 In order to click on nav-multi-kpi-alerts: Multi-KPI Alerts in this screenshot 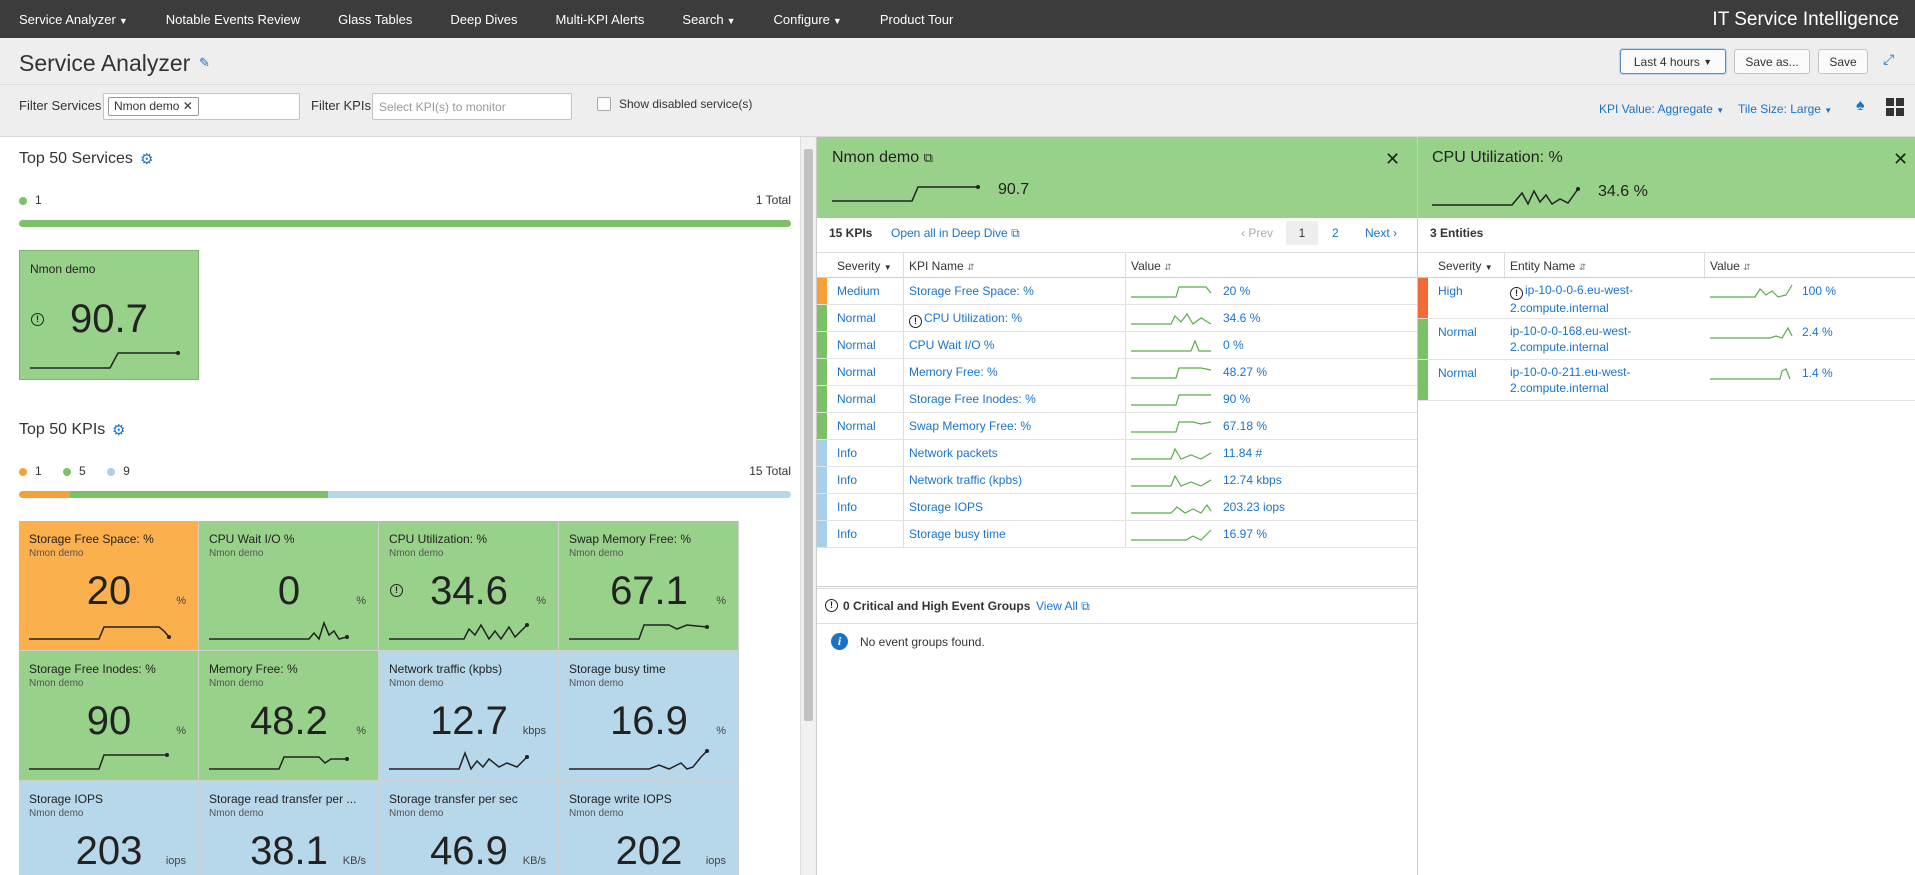, I will do `click(600, 19)`.